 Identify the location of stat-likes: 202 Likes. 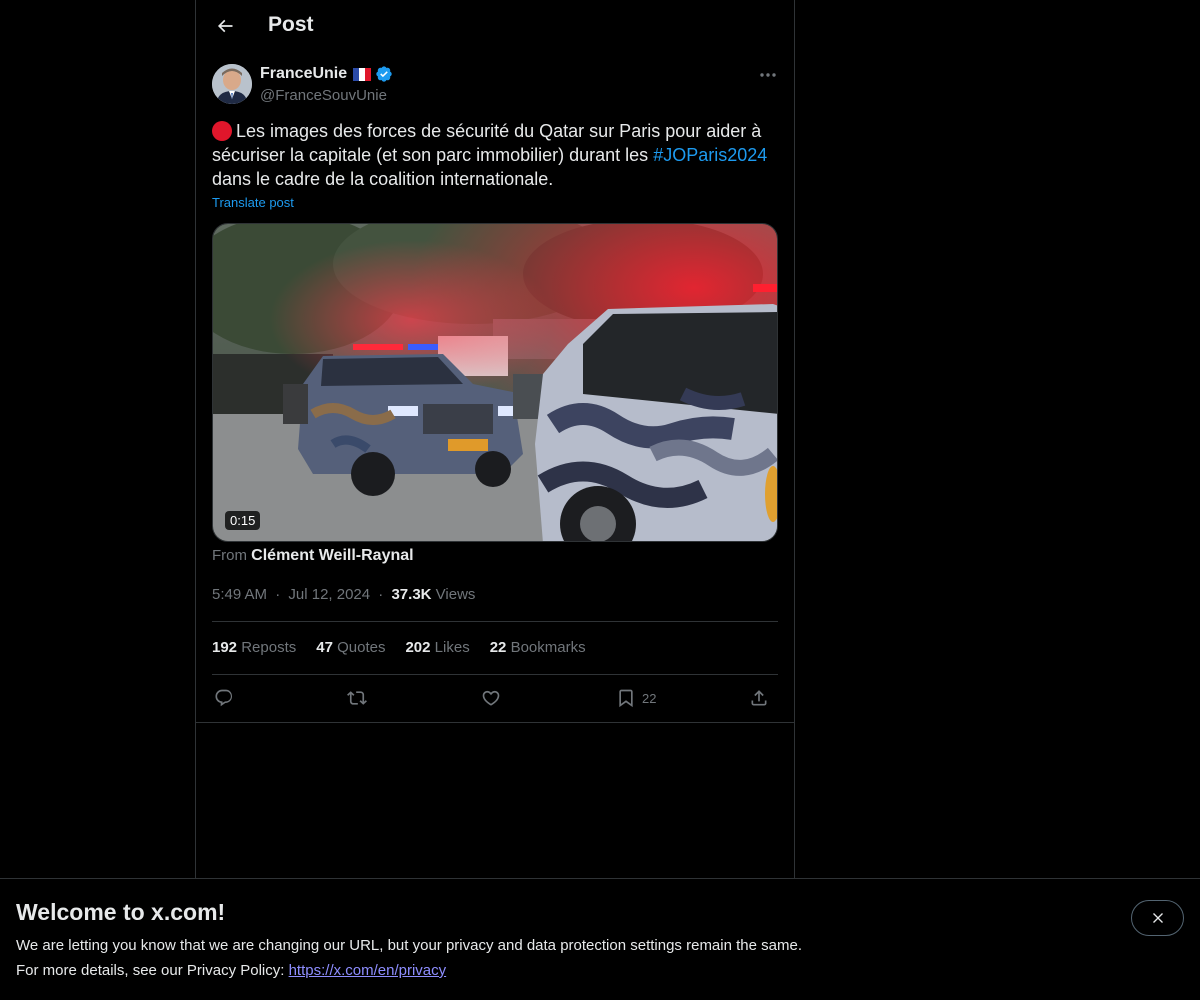
(437, 647).